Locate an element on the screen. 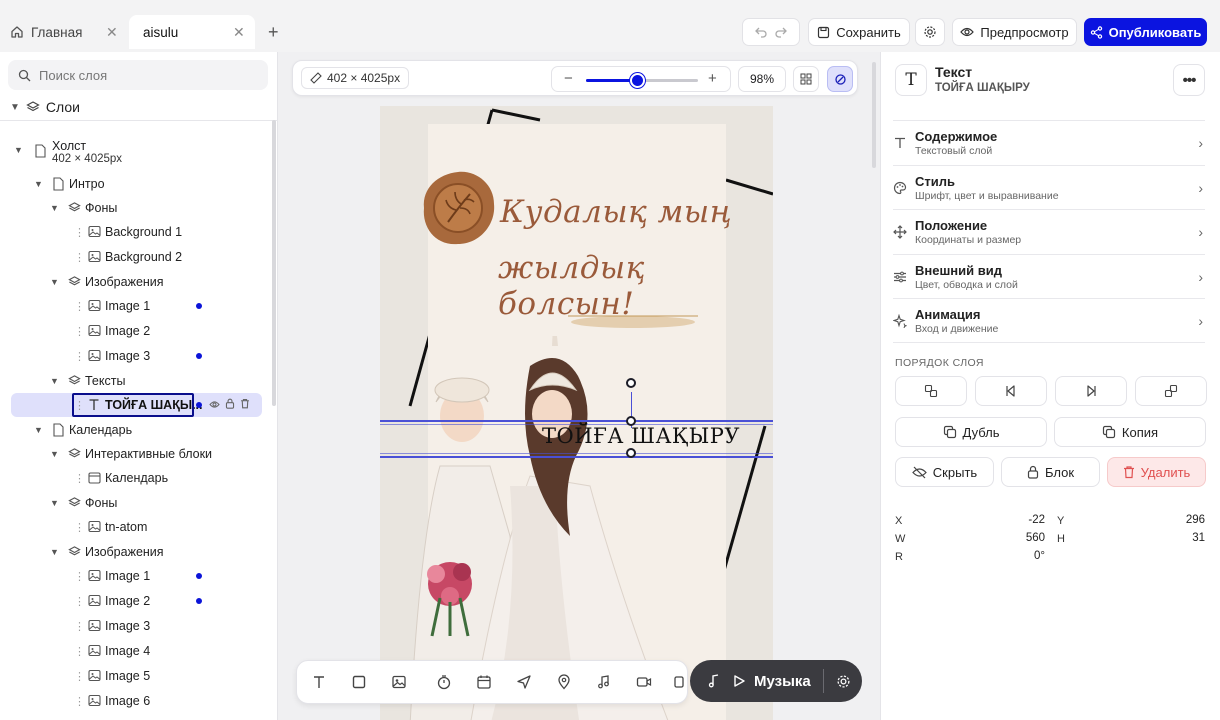 This screenshot has width=1220, height=720. image-tool-icon is located at coordinates (399, 683).